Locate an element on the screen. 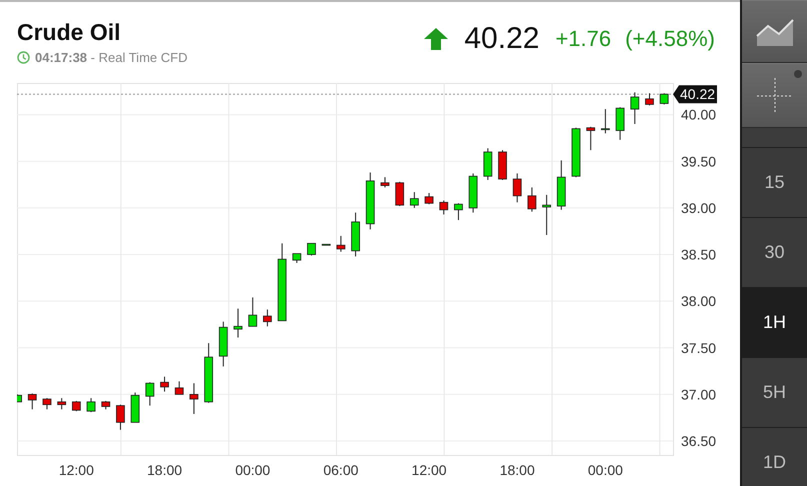 The width and height of the screenshot is (807, 486). price-axis-label: 37.50 is located at coordinates (698, 348).